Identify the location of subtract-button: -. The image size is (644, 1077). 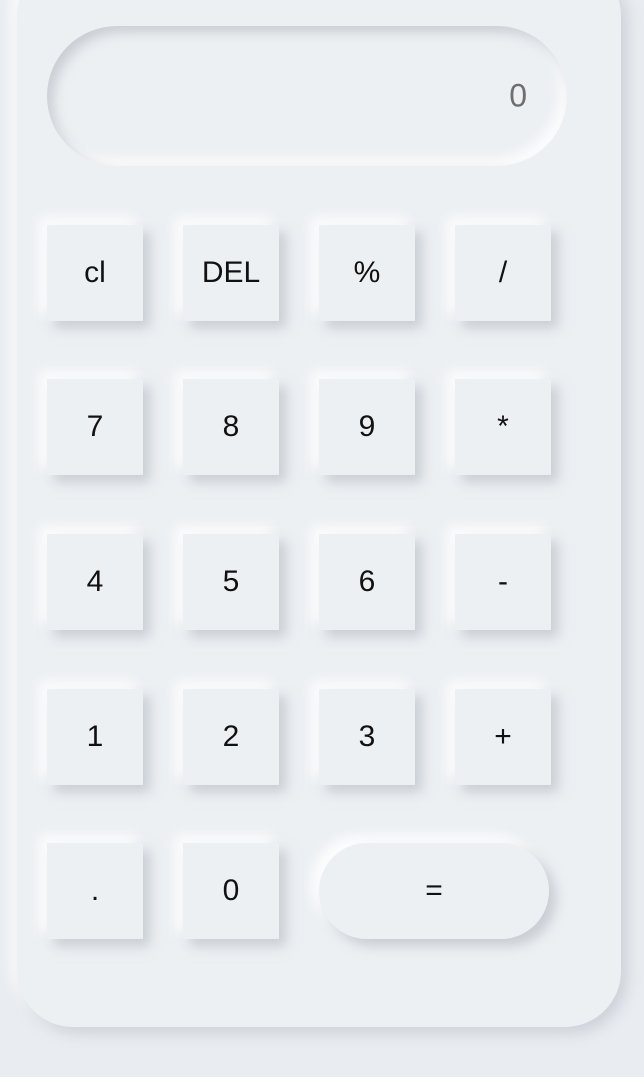
(503, 582).